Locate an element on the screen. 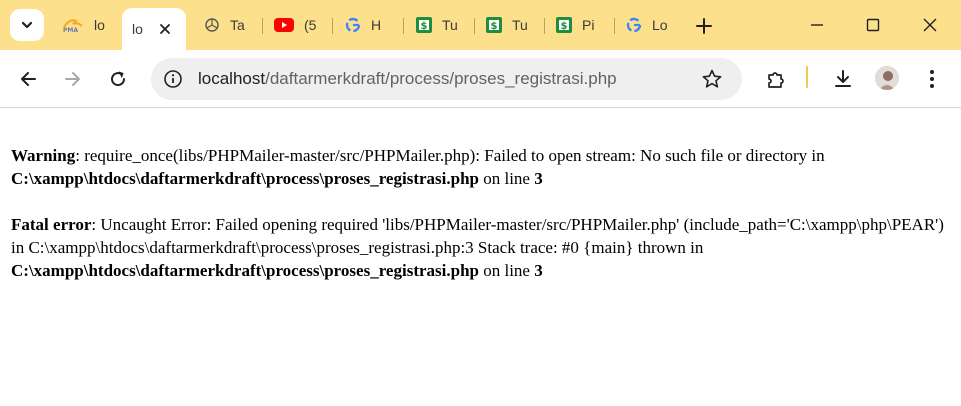 This screenshot has width=961, height=406. forward-button is located at coordinates (73, 79).